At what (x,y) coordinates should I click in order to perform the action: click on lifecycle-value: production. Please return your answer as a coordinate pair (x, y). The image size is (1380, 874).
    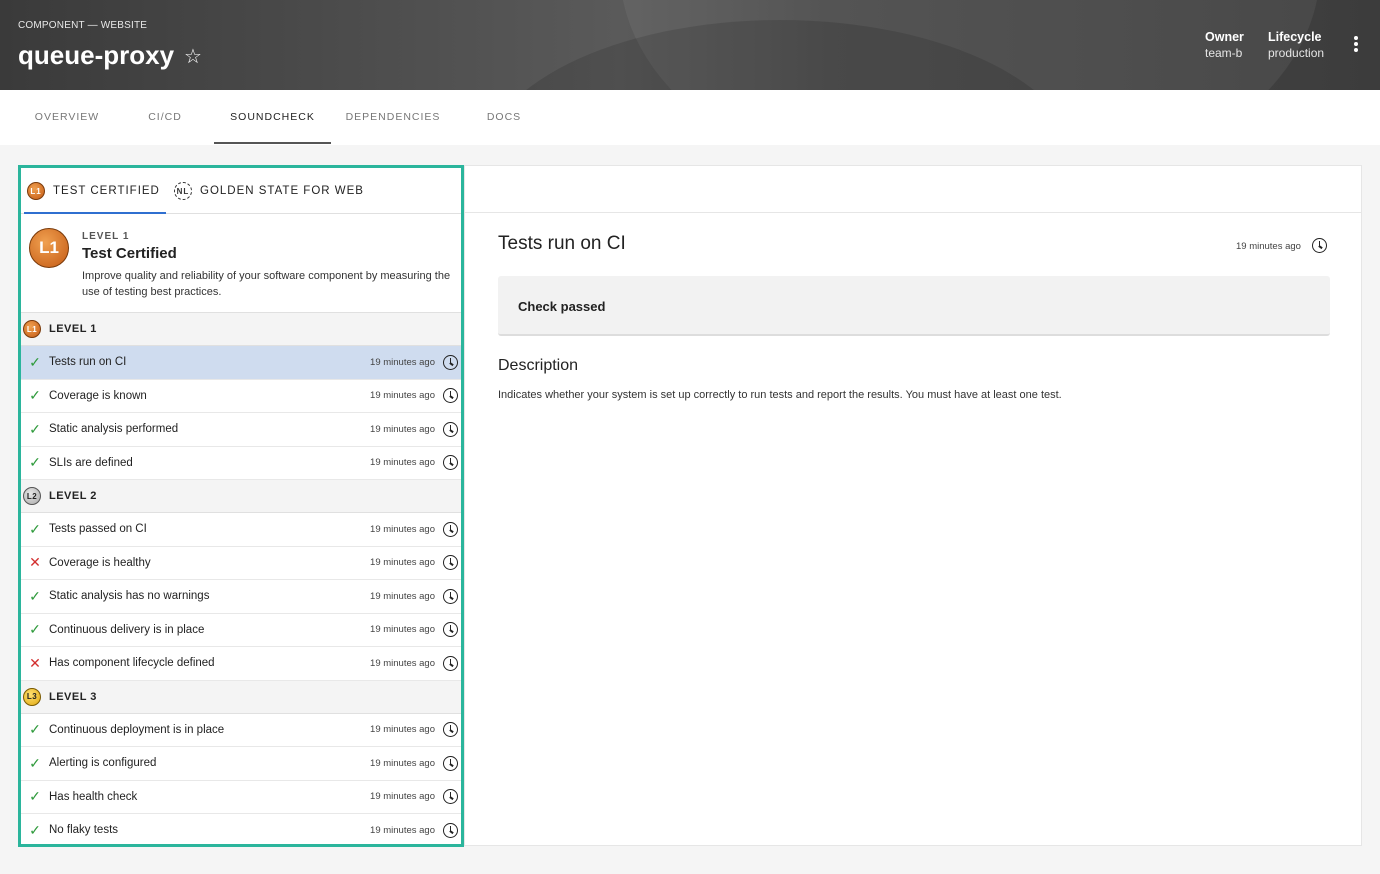
    Looking at the image, I should click on (1296, 53).